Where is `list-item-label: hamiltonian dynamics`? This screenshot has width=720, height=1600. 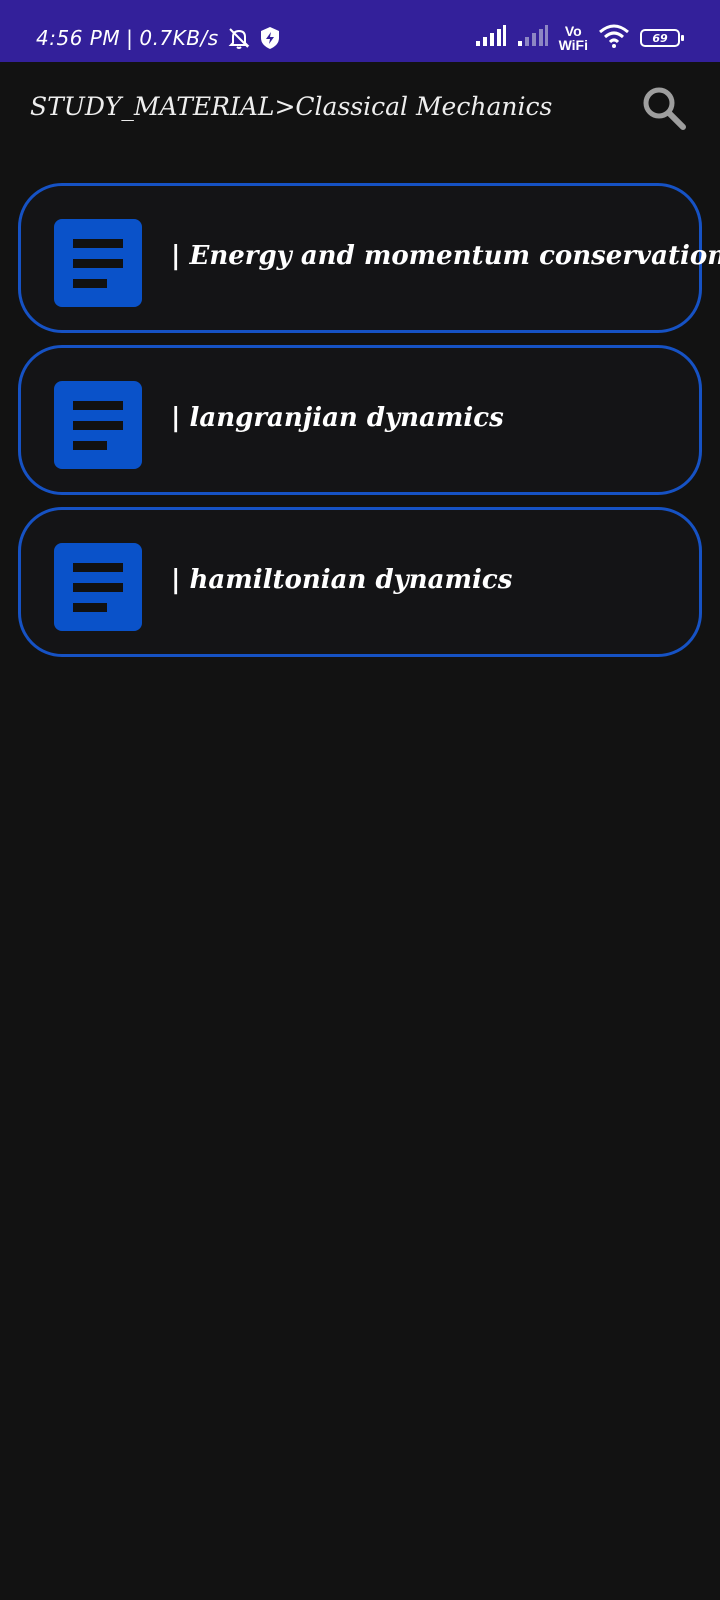 list-item-label: hamiltonian dynamics is located at coordinates (351, 580).